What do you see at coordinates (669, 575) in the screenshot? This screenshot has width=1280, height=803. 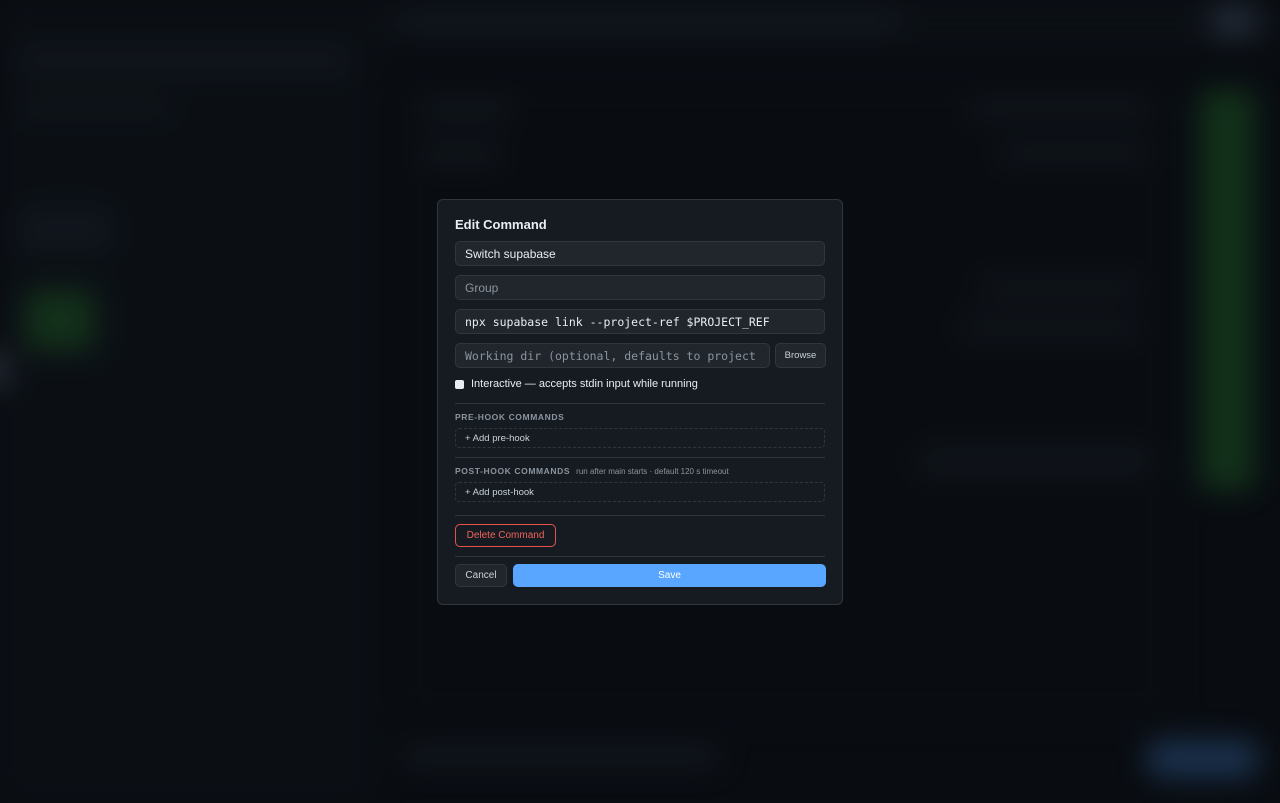 I see `save-button: Save` at bounding box center [669, 575].